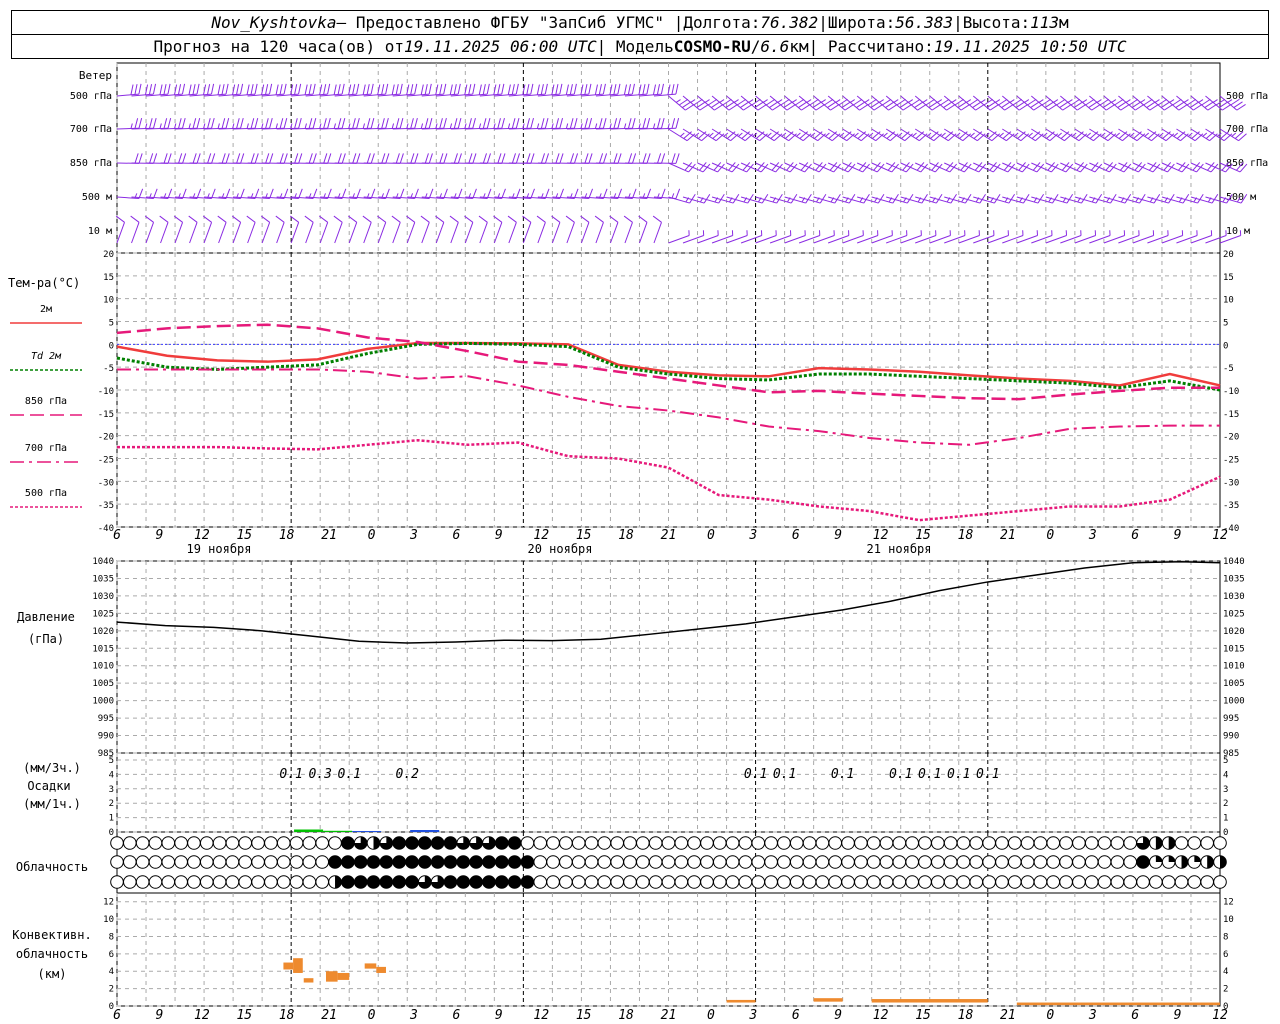 The height and width of the screenshot is (1024, 1280). Describe the element at coordinates (1225, 324) in the screenshot. I see `temp-tick-label-right: 5` at that location.